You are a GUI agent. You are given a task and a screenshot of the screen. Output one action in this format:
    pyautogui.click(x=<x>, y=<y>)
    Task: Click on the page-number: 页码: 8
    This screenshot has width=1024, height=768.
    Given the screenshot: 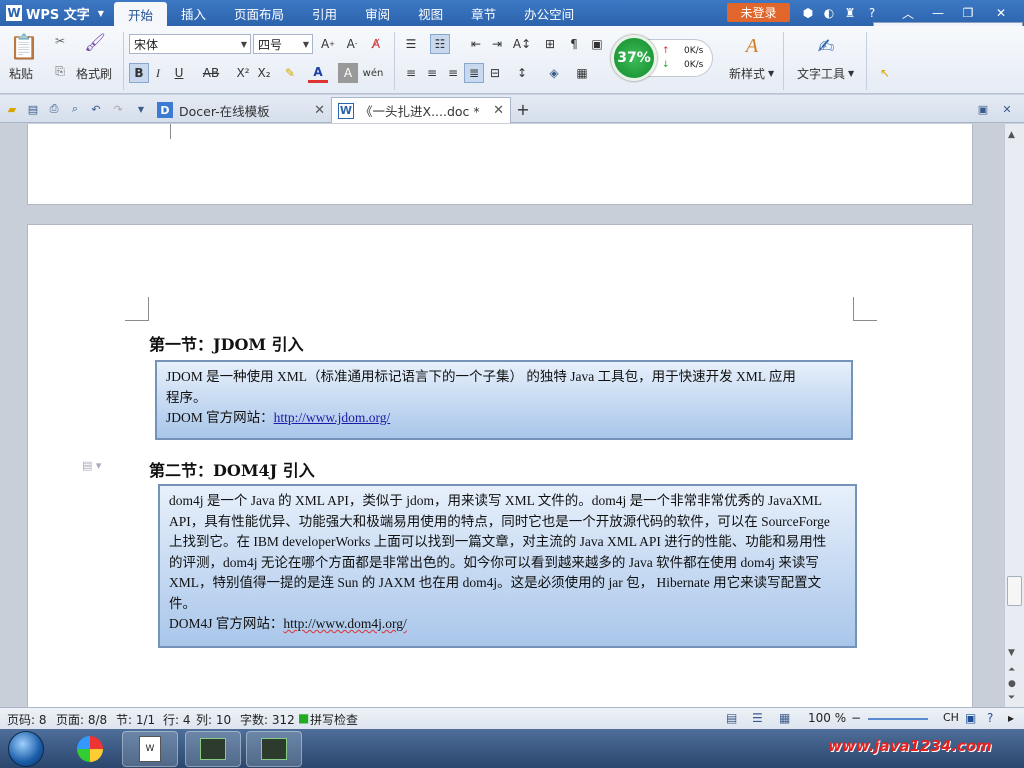 What is the action you would take?
    pyautogui.click(x=27, y=719)
    